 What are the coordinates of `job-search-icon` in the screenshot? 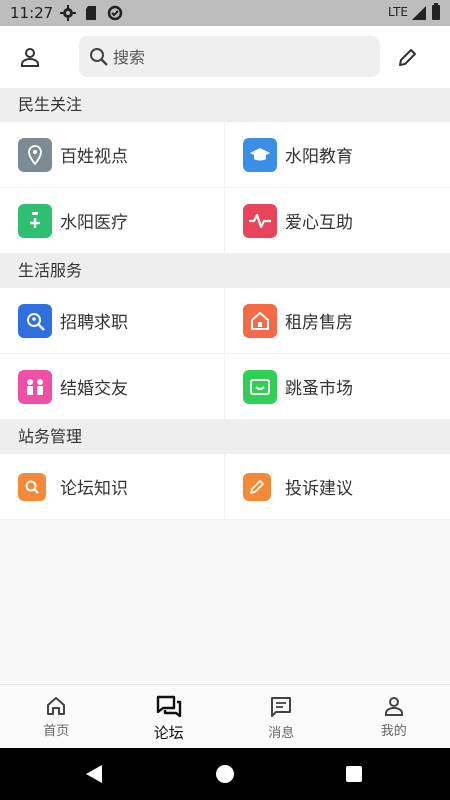 It's located at (35, 320).